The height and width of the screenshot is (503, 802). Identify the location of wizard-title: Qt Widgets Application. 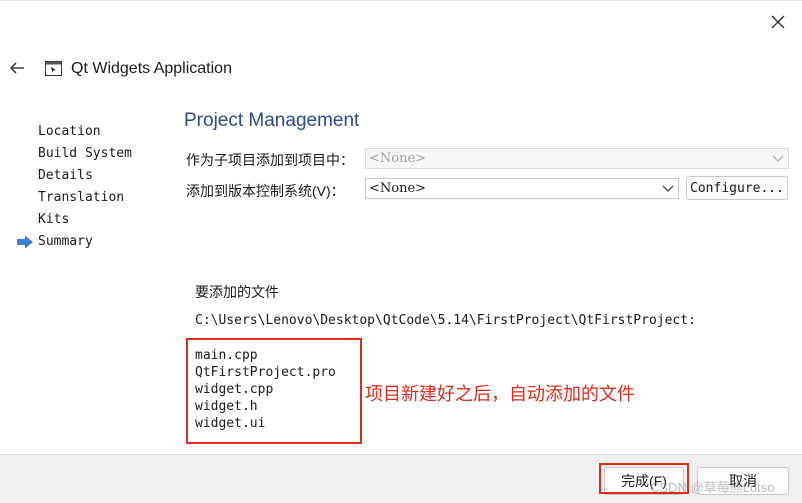
(151, 68).